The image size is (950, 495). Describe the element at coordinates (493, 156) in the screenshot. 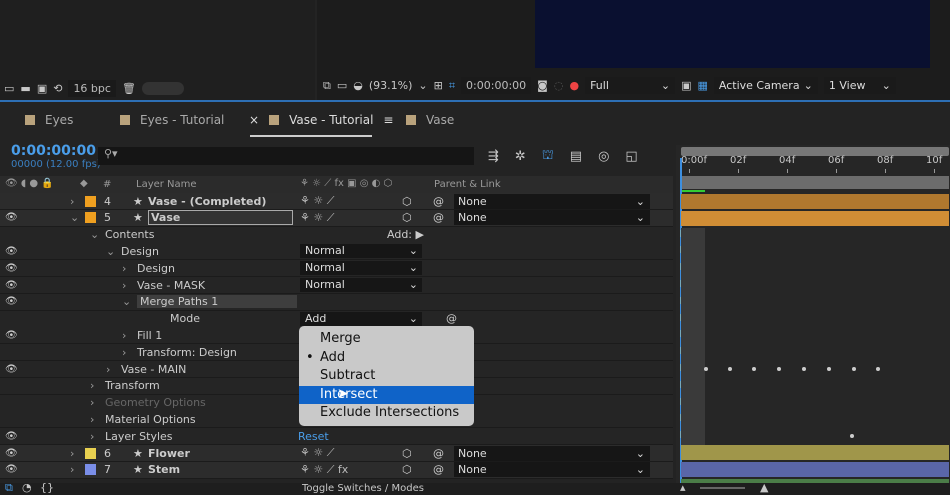

I see `flowchart-icon: ⇶` at that location.